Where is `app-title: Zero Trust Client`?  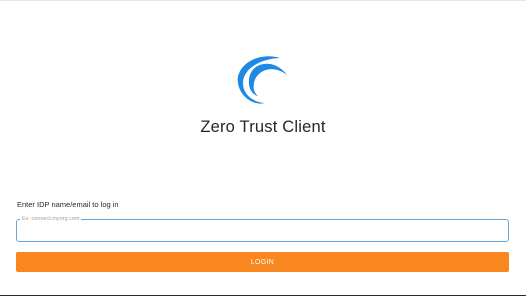
app-title: Zero Trust Client is located at coordinates (263, 127).